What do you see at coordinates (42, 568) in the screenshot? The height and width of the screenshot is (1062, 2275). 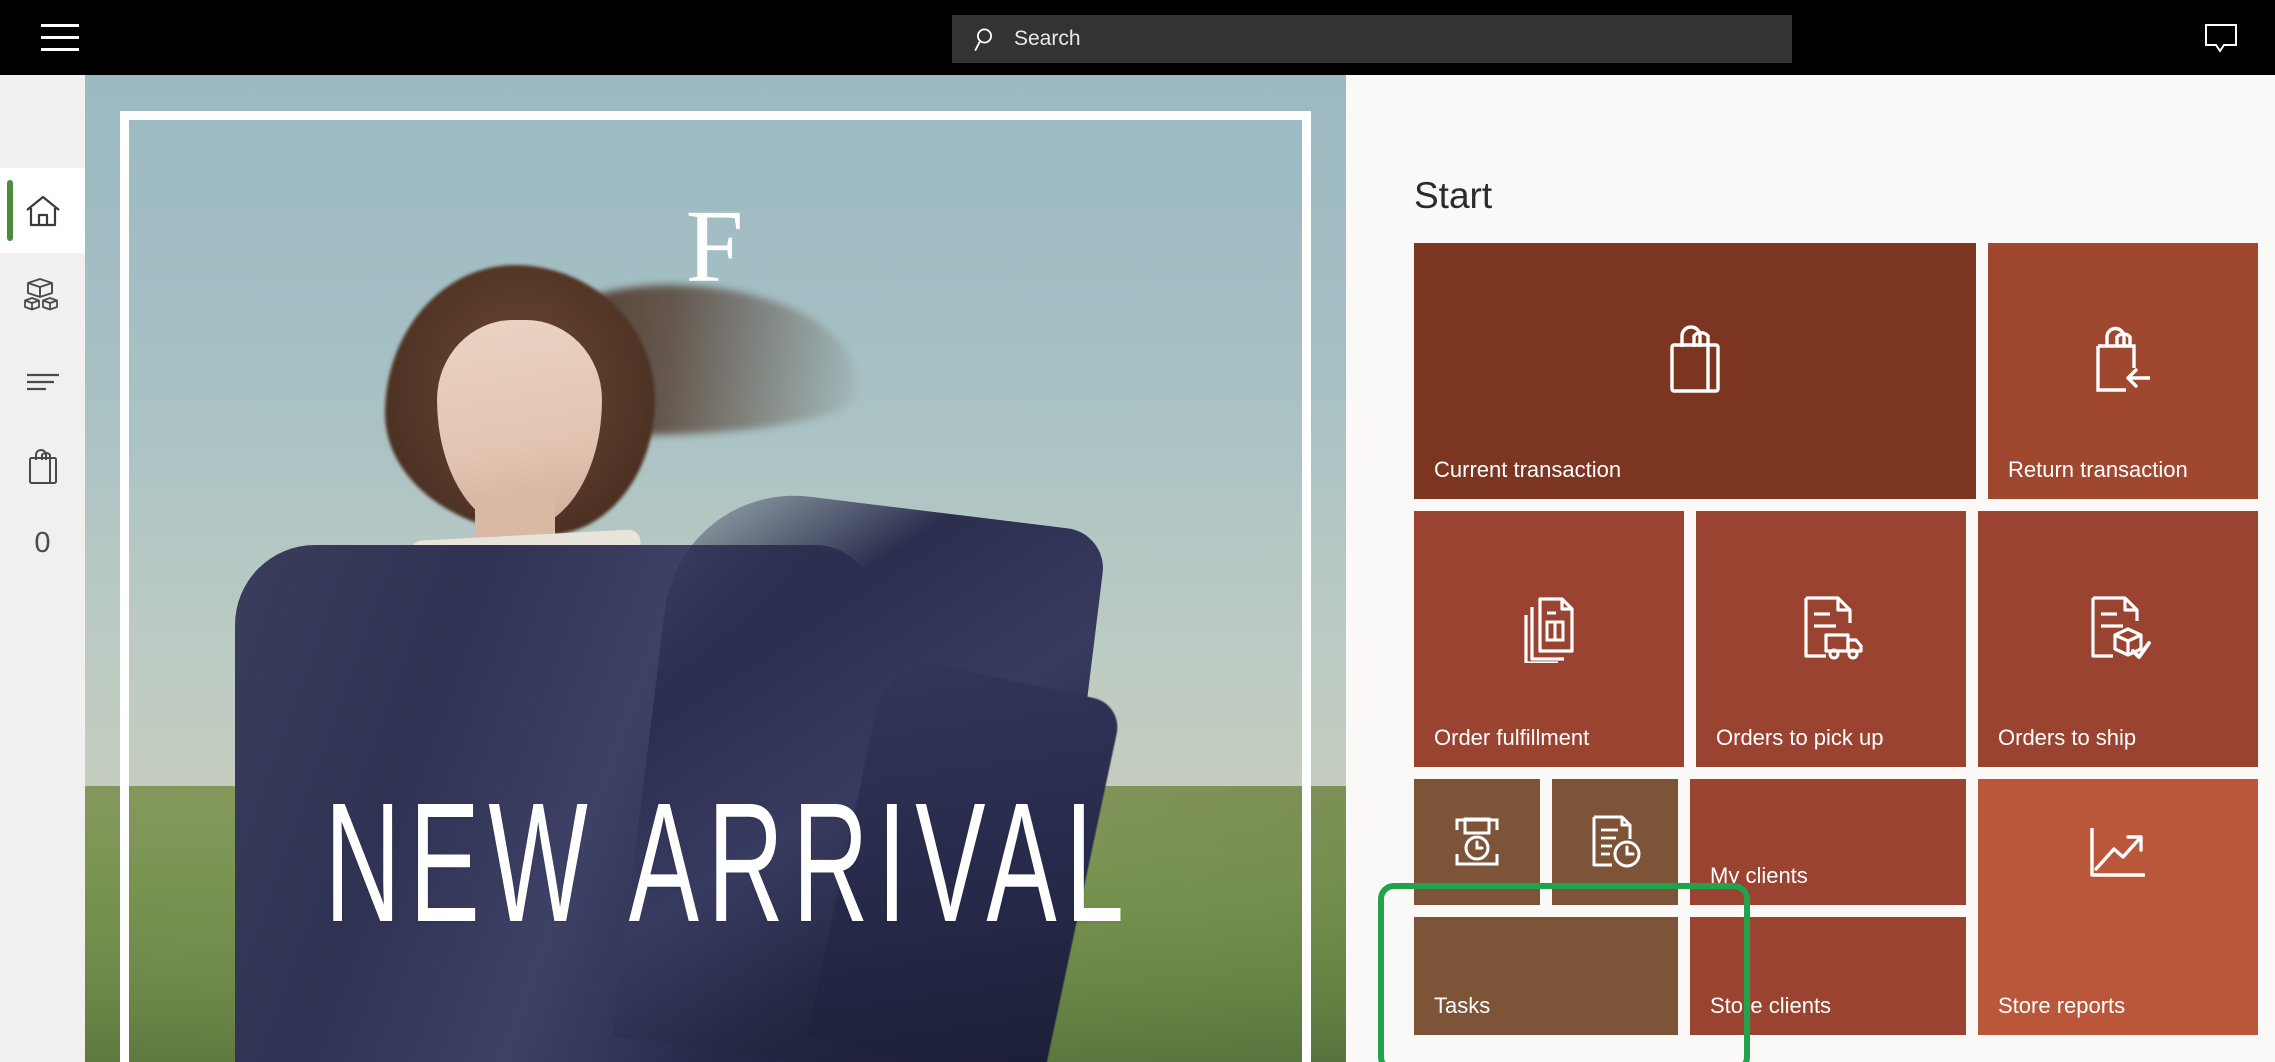 I see `left-navigation-rail: 0` at bounding box center [42, 568].